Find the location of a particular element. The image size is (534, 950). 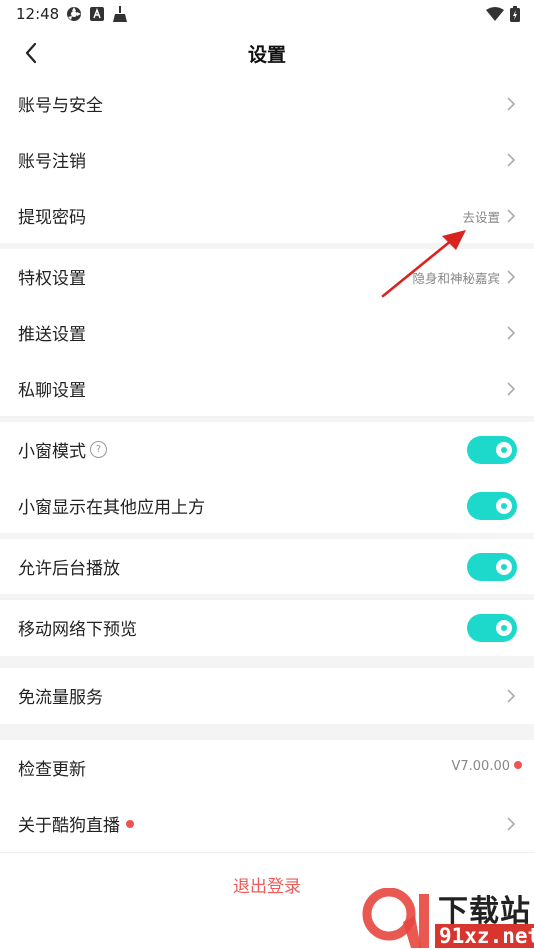

update-badge is located at coordinates (518, 765).